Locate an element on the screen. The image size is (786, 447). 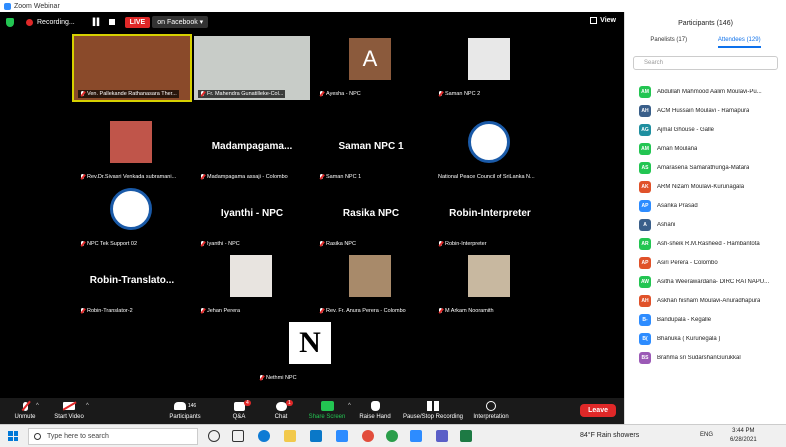
participant-tile: Iyanthi - NPC Iyanthi - NPC is located at coordinates (252, 218).